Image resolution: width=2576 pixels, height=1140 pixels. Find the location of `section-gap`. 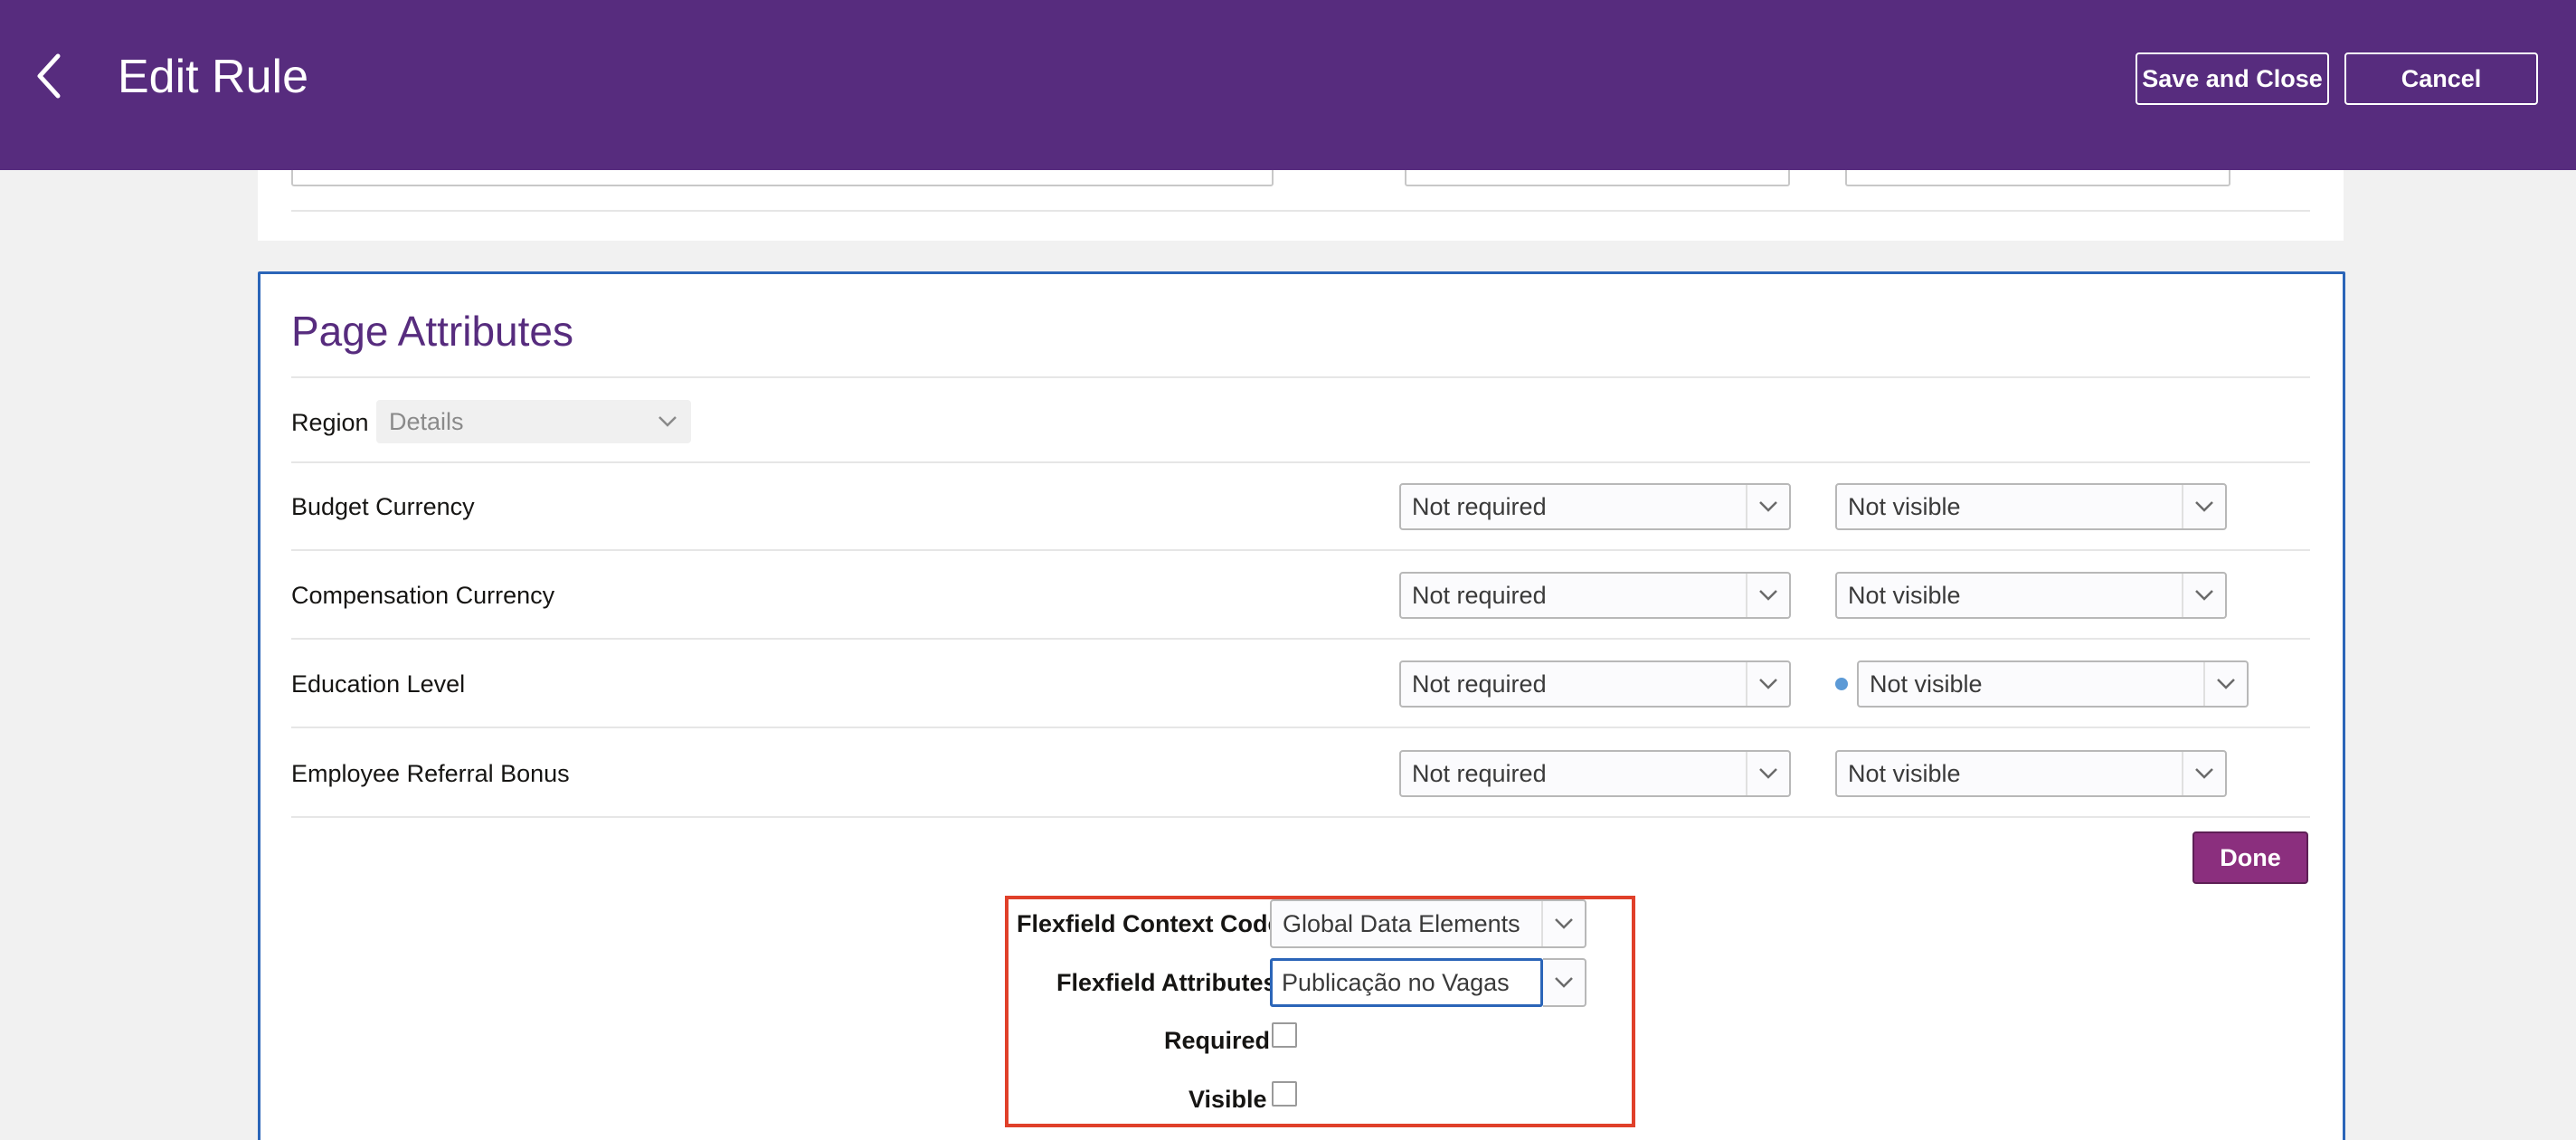

section-gap is located at coordinates (1301, 256).